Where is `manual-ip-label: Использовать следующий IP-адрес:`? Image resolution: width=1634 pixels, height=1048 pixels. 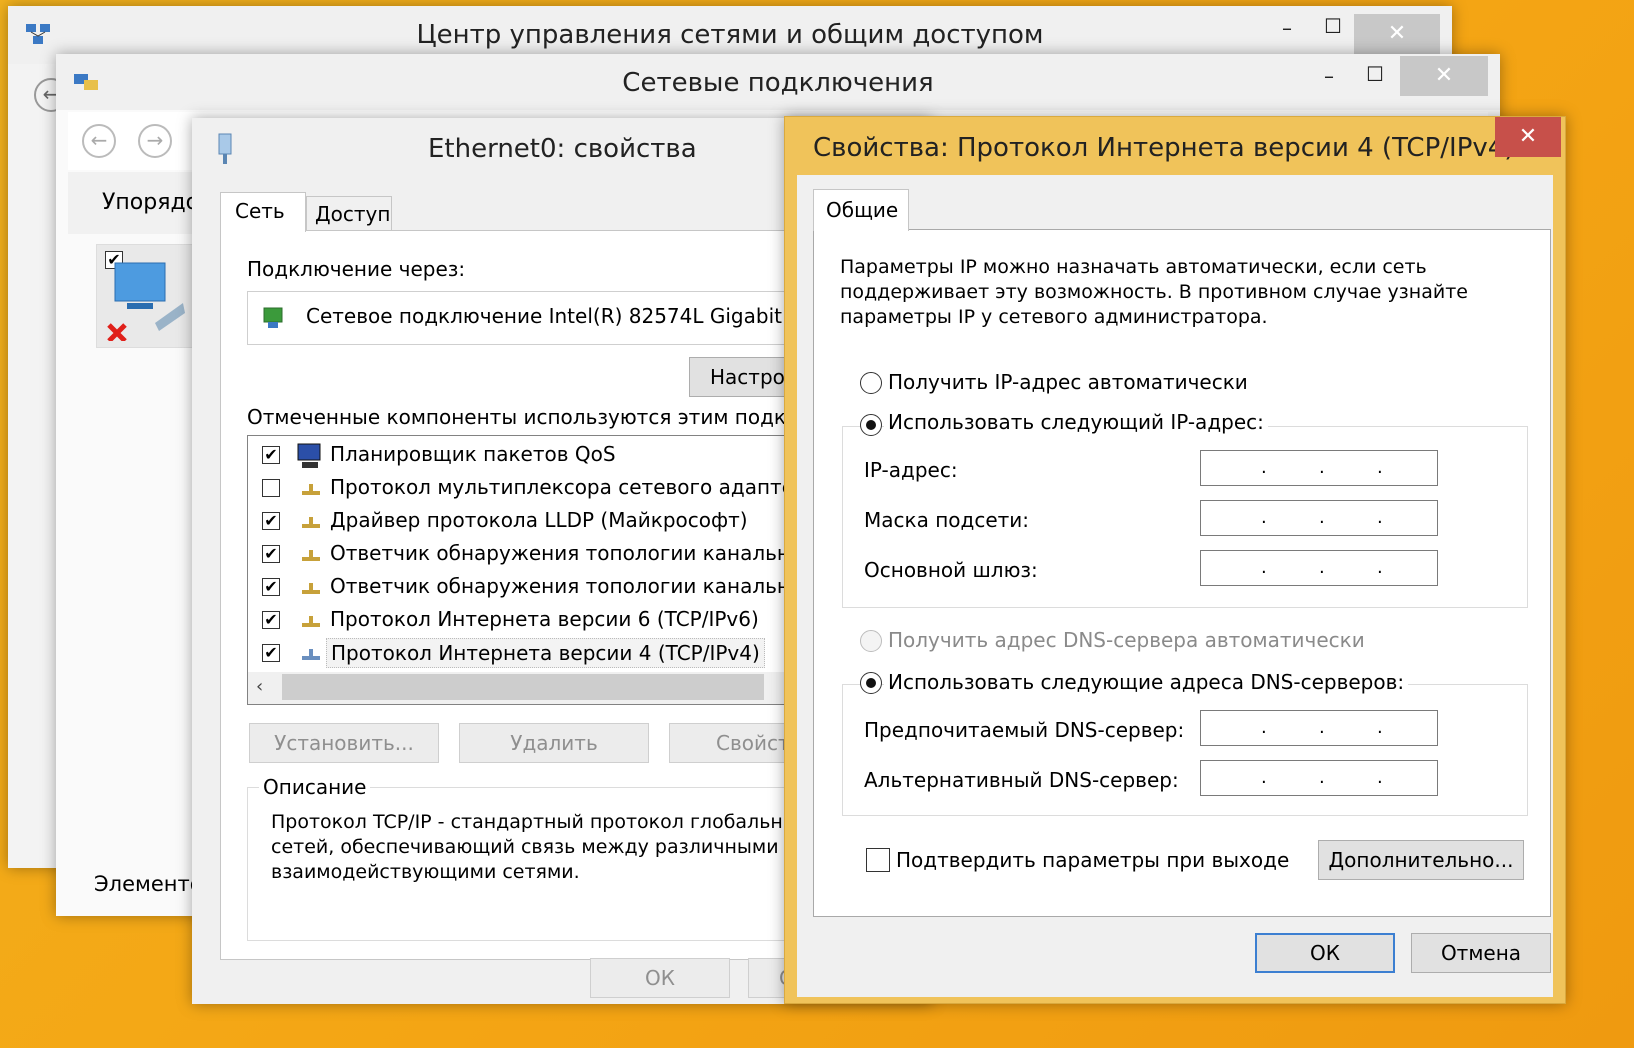 manual-ip-label: Использовать следующий IP-адрес: is located at coordinates (1076, 422).